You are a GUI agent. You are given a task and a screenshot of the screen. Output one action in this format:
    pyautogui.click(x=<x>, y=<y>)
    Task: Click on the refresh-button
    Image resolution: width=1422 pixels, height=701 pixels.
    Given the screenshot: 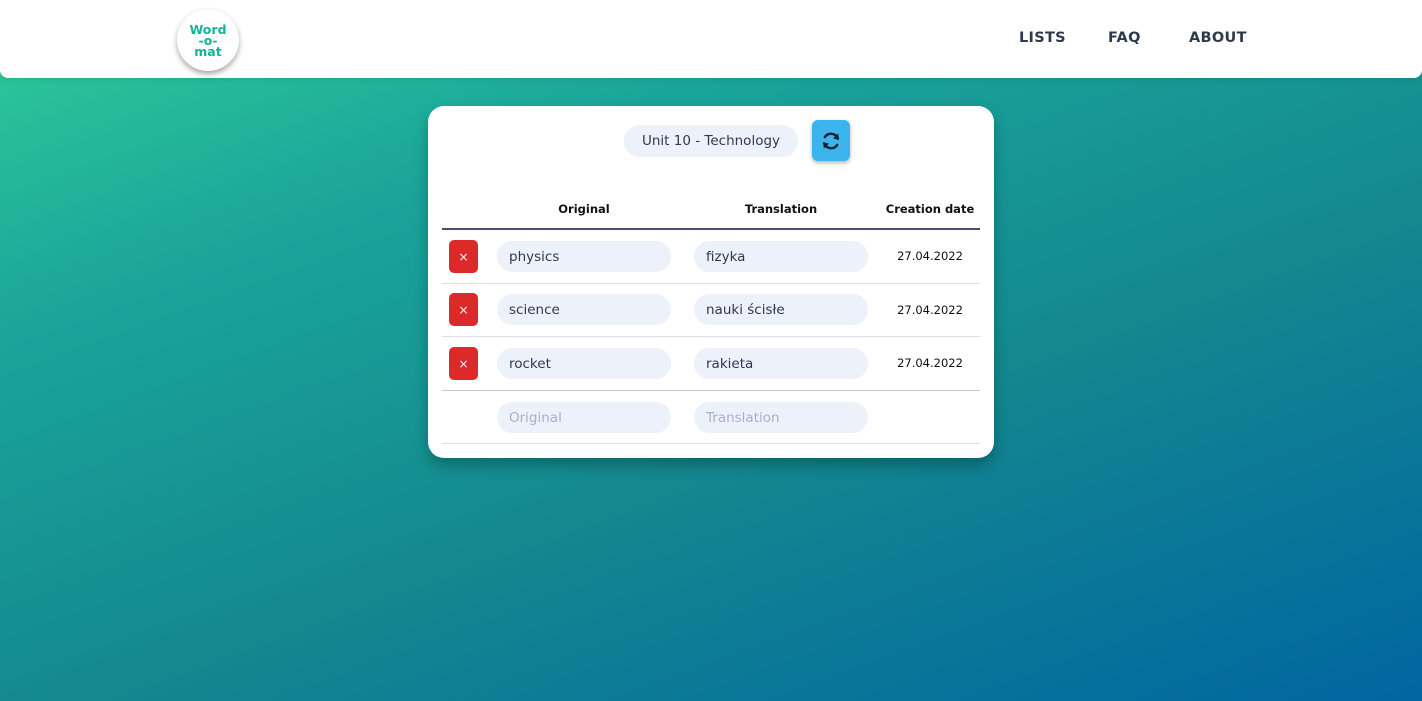 What is the action you would take?
    pyautogui.click(x=831, y=140)
    